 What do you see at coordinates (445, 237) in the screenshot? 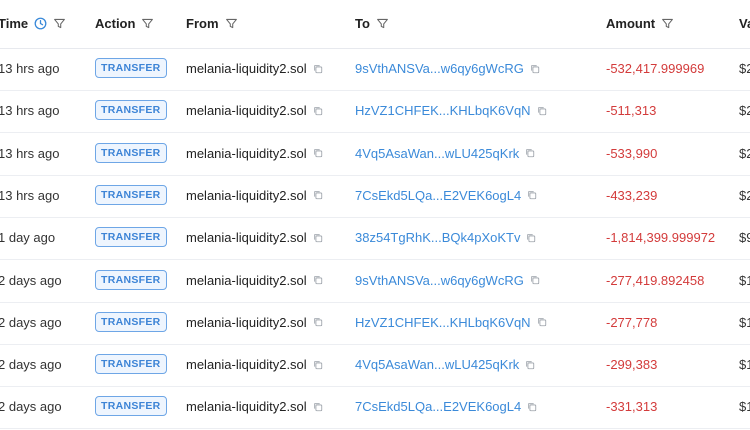
I see `to-address-link: 38z54TgRhK...BQk4pXoKTv` at bounding box center [445, 237].